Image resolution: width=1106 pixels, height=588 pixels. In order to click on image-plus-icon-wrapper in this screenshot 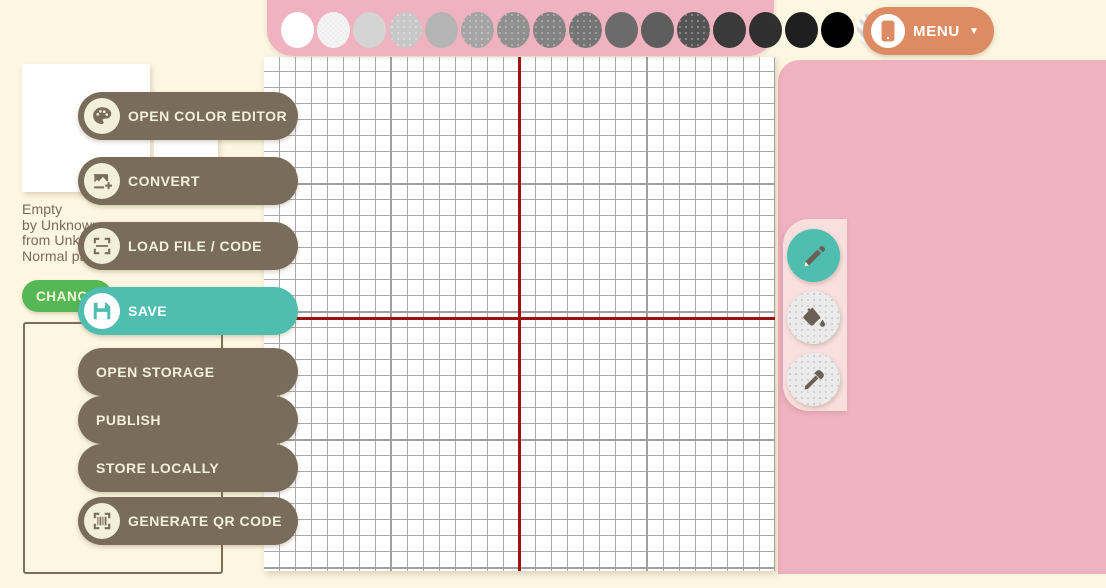, I will do `click(102, 181)`.